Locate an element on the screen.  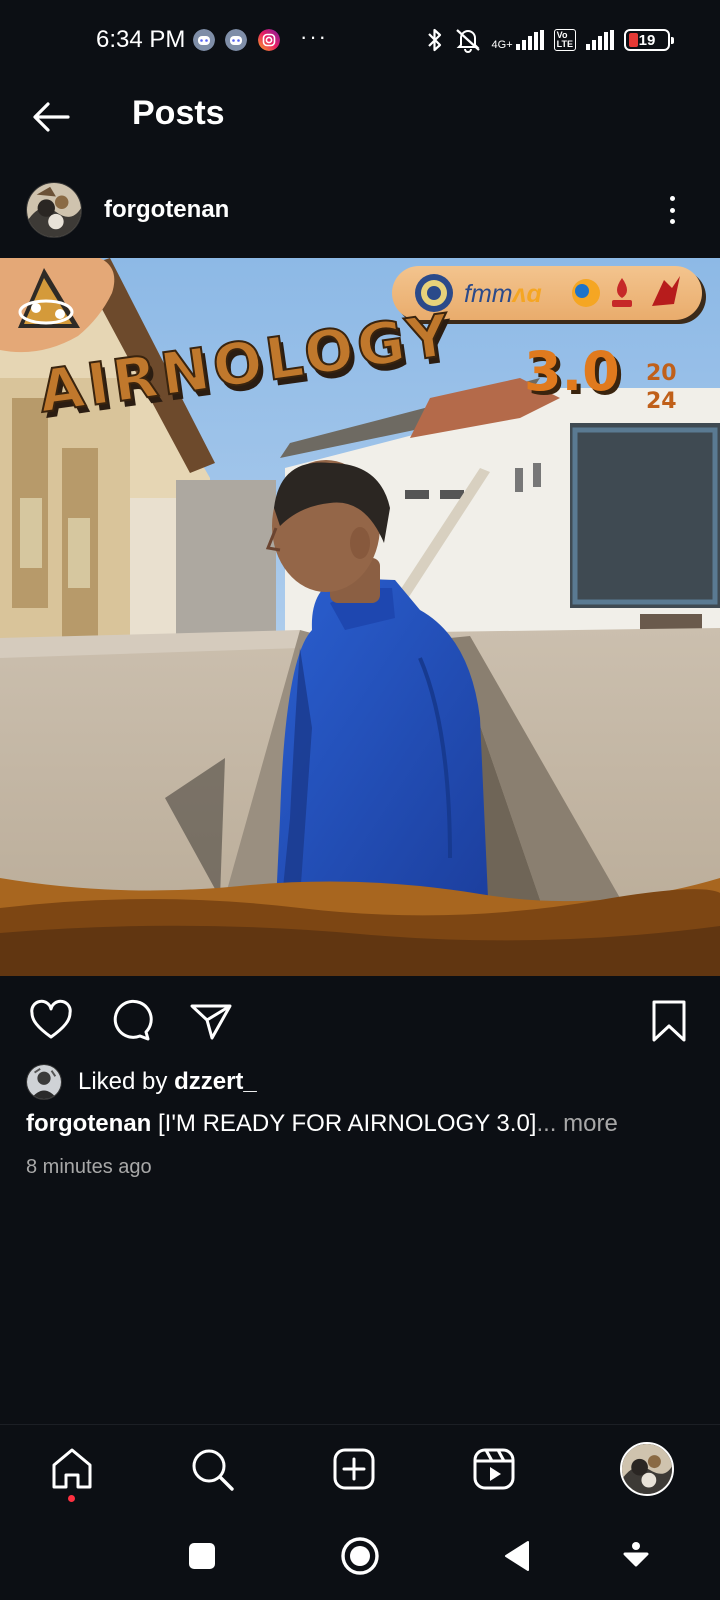
post-header: forgotenan is located at coordinates (360, 219).